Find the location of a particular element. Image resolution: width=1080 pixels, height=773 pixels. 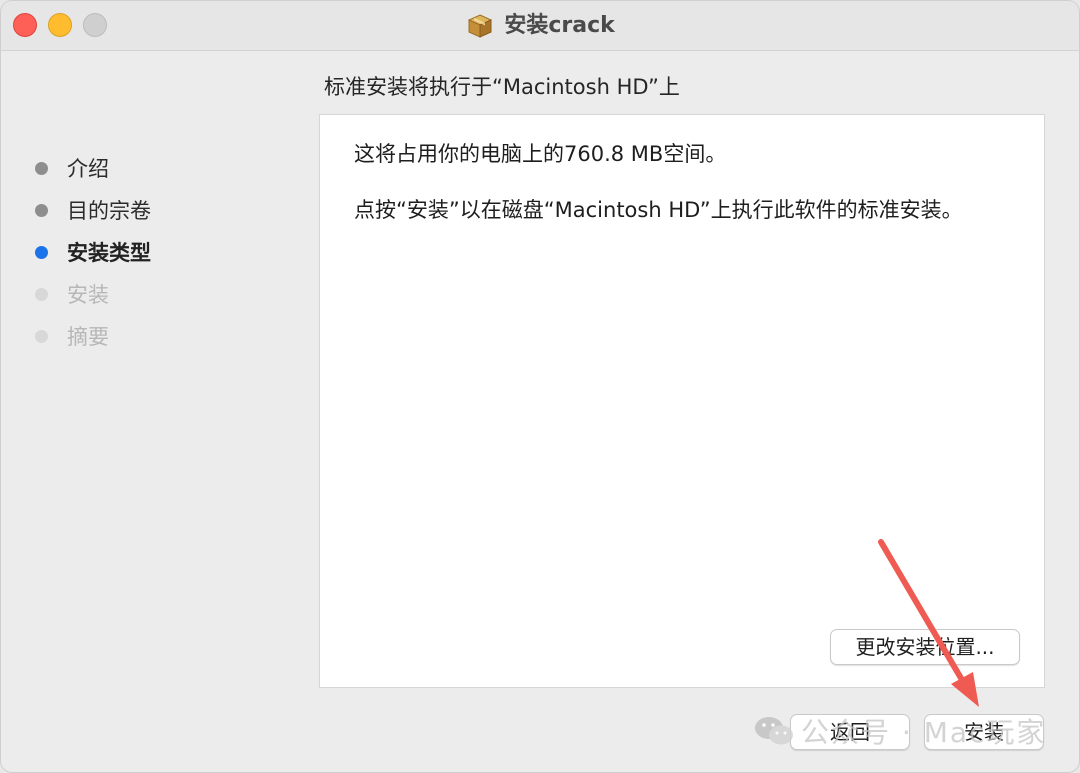

step-sidebar: 介绍 目的宗卷 安装类型 安装 摘要 is located at coordinates (165, 252).